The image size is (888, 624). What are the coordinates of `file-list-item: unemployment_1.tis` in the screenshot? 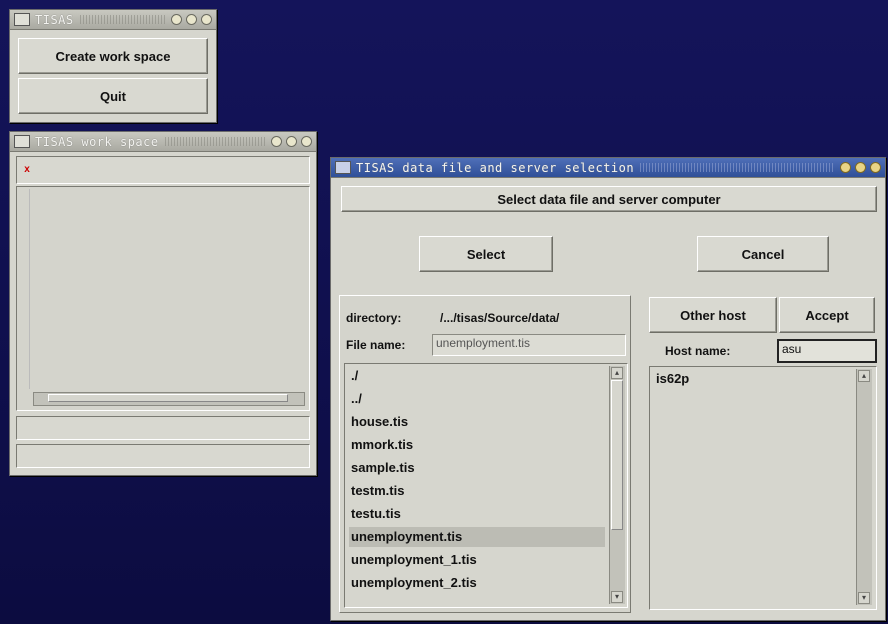 It's located at (477, 560).